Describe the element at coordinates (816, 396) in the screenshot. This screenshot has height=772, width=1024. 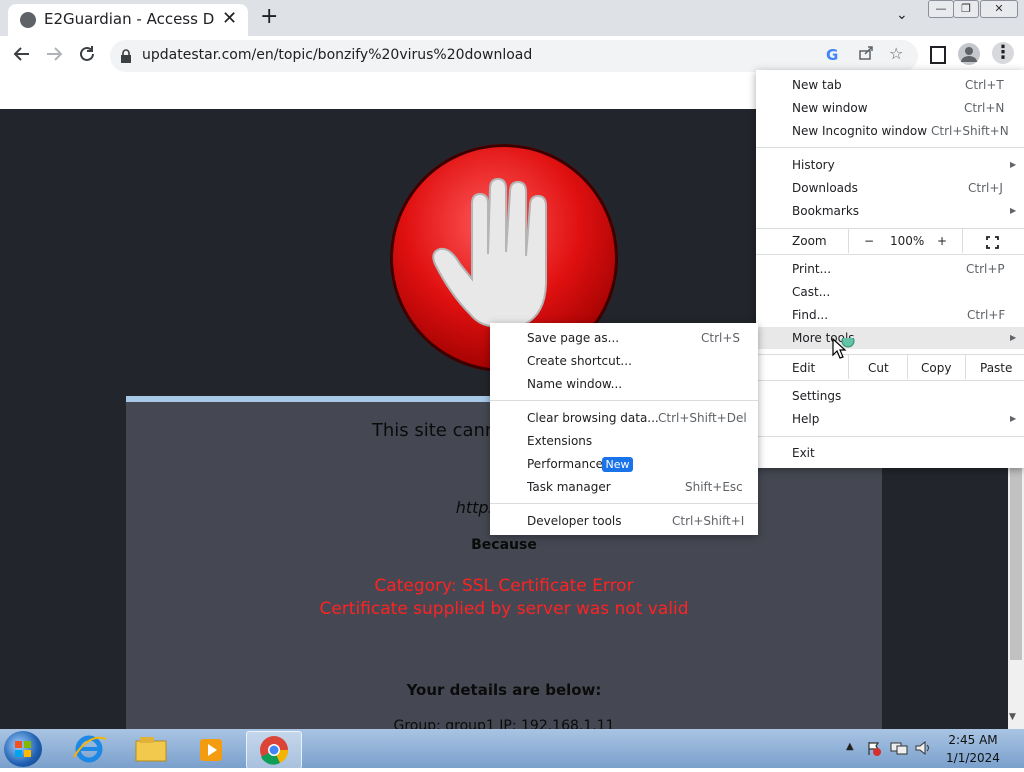
I see `menu-settings: Settings` at that location.